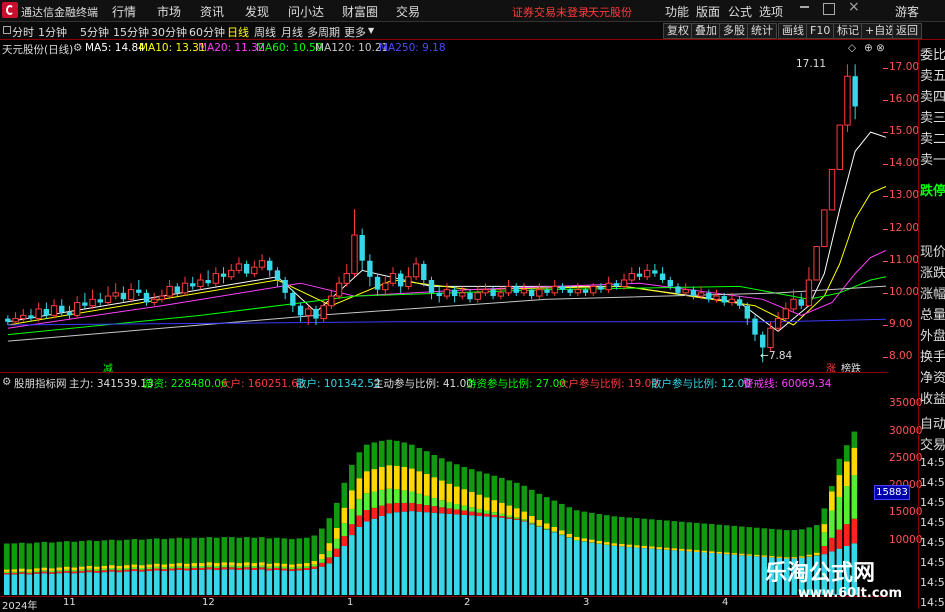 This screenshot has width=945, height=612. Describe the element at coordinates (355, 32) in the screenshot. I see `tab-more: 更多` at that location.